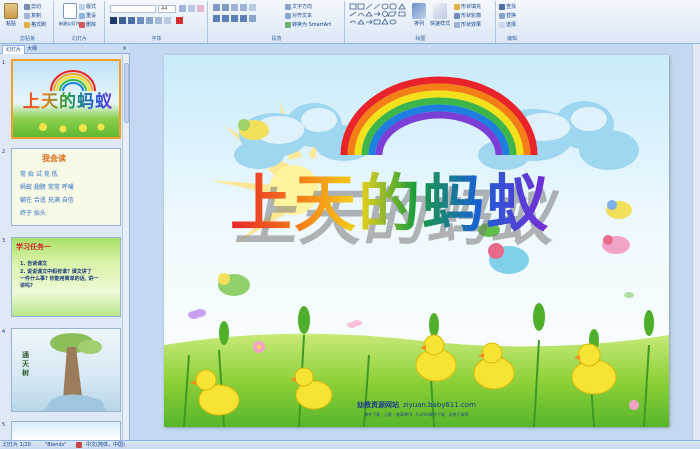 The width and height of the screenshot is (700, 449). Describe the element at coordinates (298, 15) in the screenshot. I see `align-text-button: 对齐文本` at that location.